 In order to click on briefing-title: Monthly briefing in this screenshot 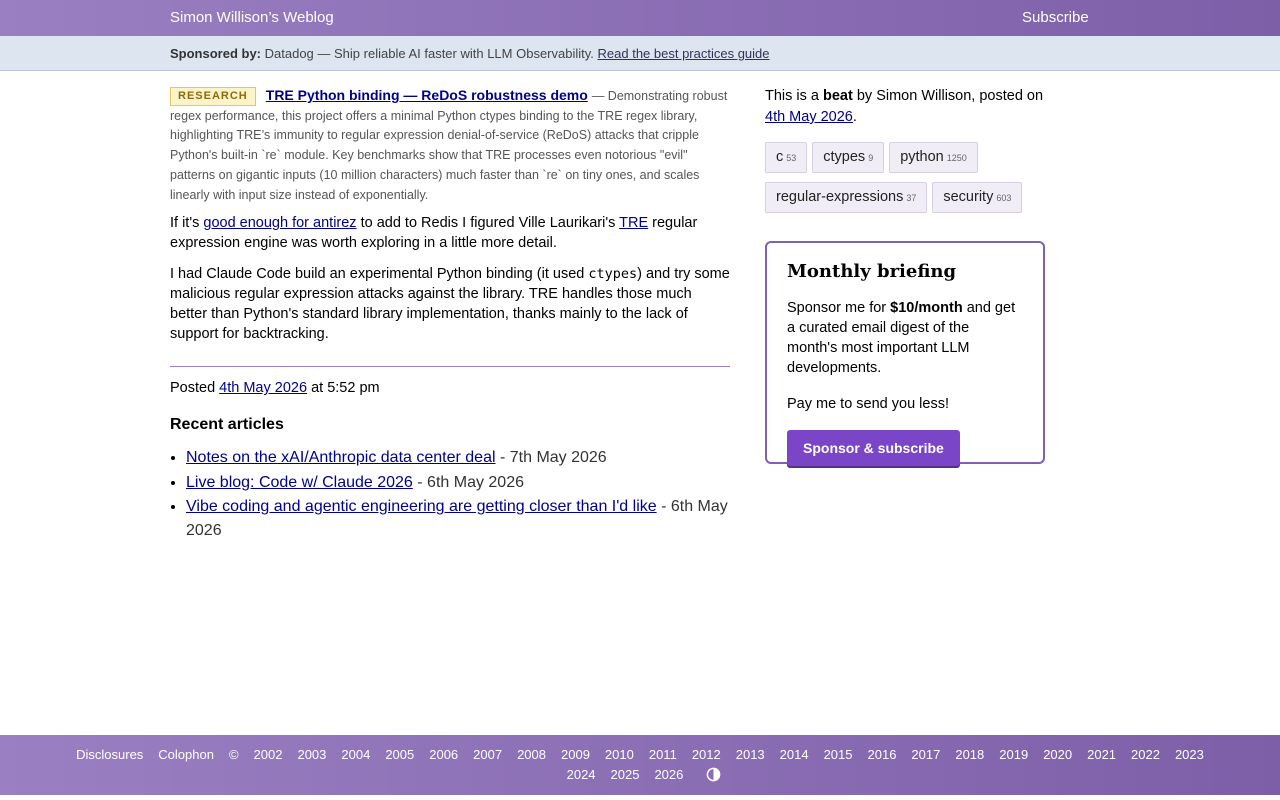, I will do `click(872, 271)`.